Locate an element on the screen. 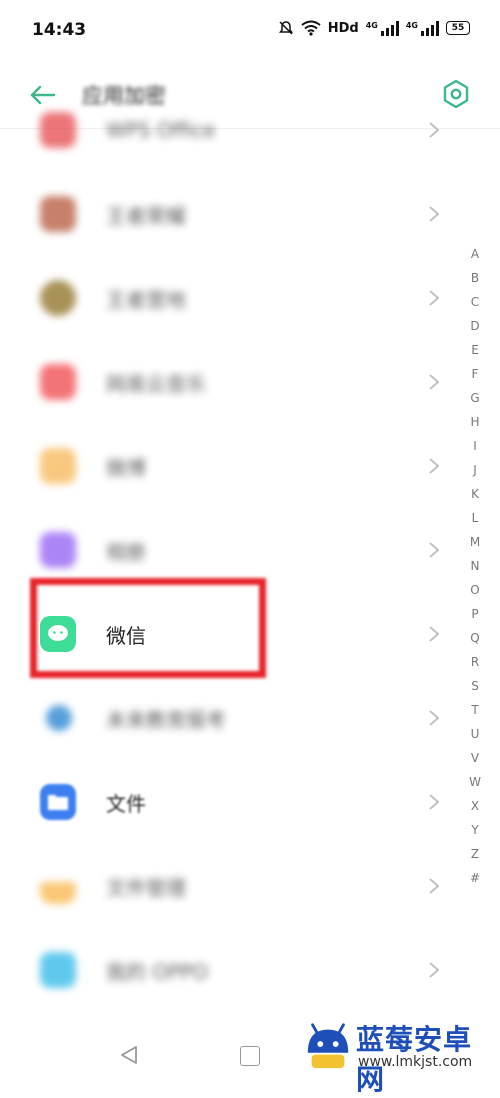  alpha-c: C is located at coordinates (475, 302).